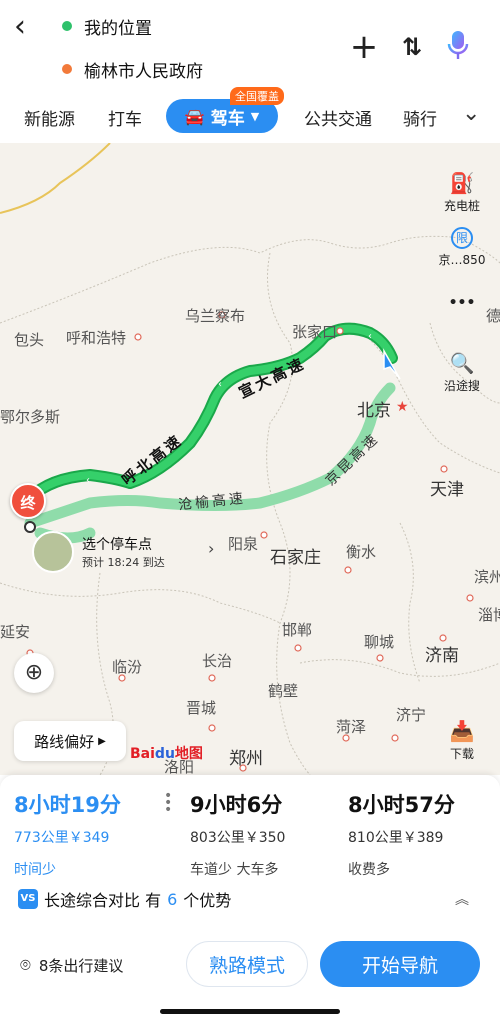 This screenshot has height=1018, width=500. Describe the element at coordinates (117, 545) in the screenshot. I see `parking-title: 选个停车点` at that location.